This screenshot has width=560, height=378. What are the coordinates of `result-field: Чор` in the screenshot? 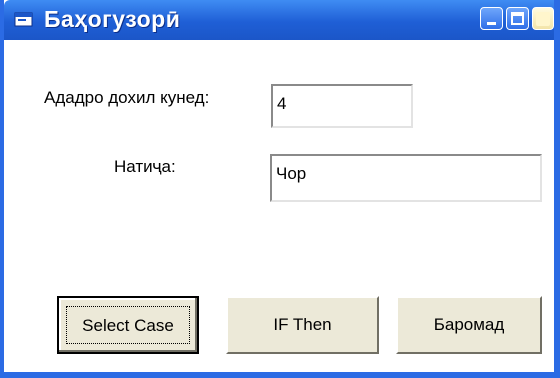 It's located at (406, 178).